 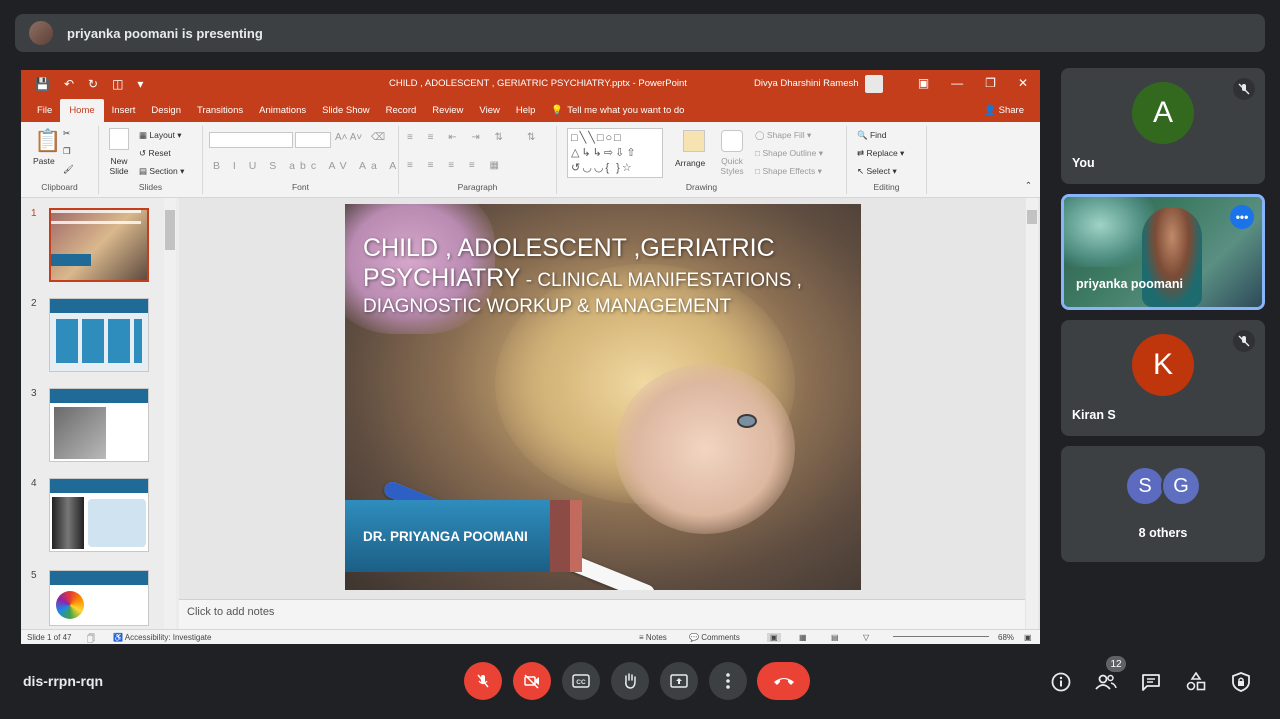 I want to click on text-direction-icon: ⇅, so click(x=531, y=137).